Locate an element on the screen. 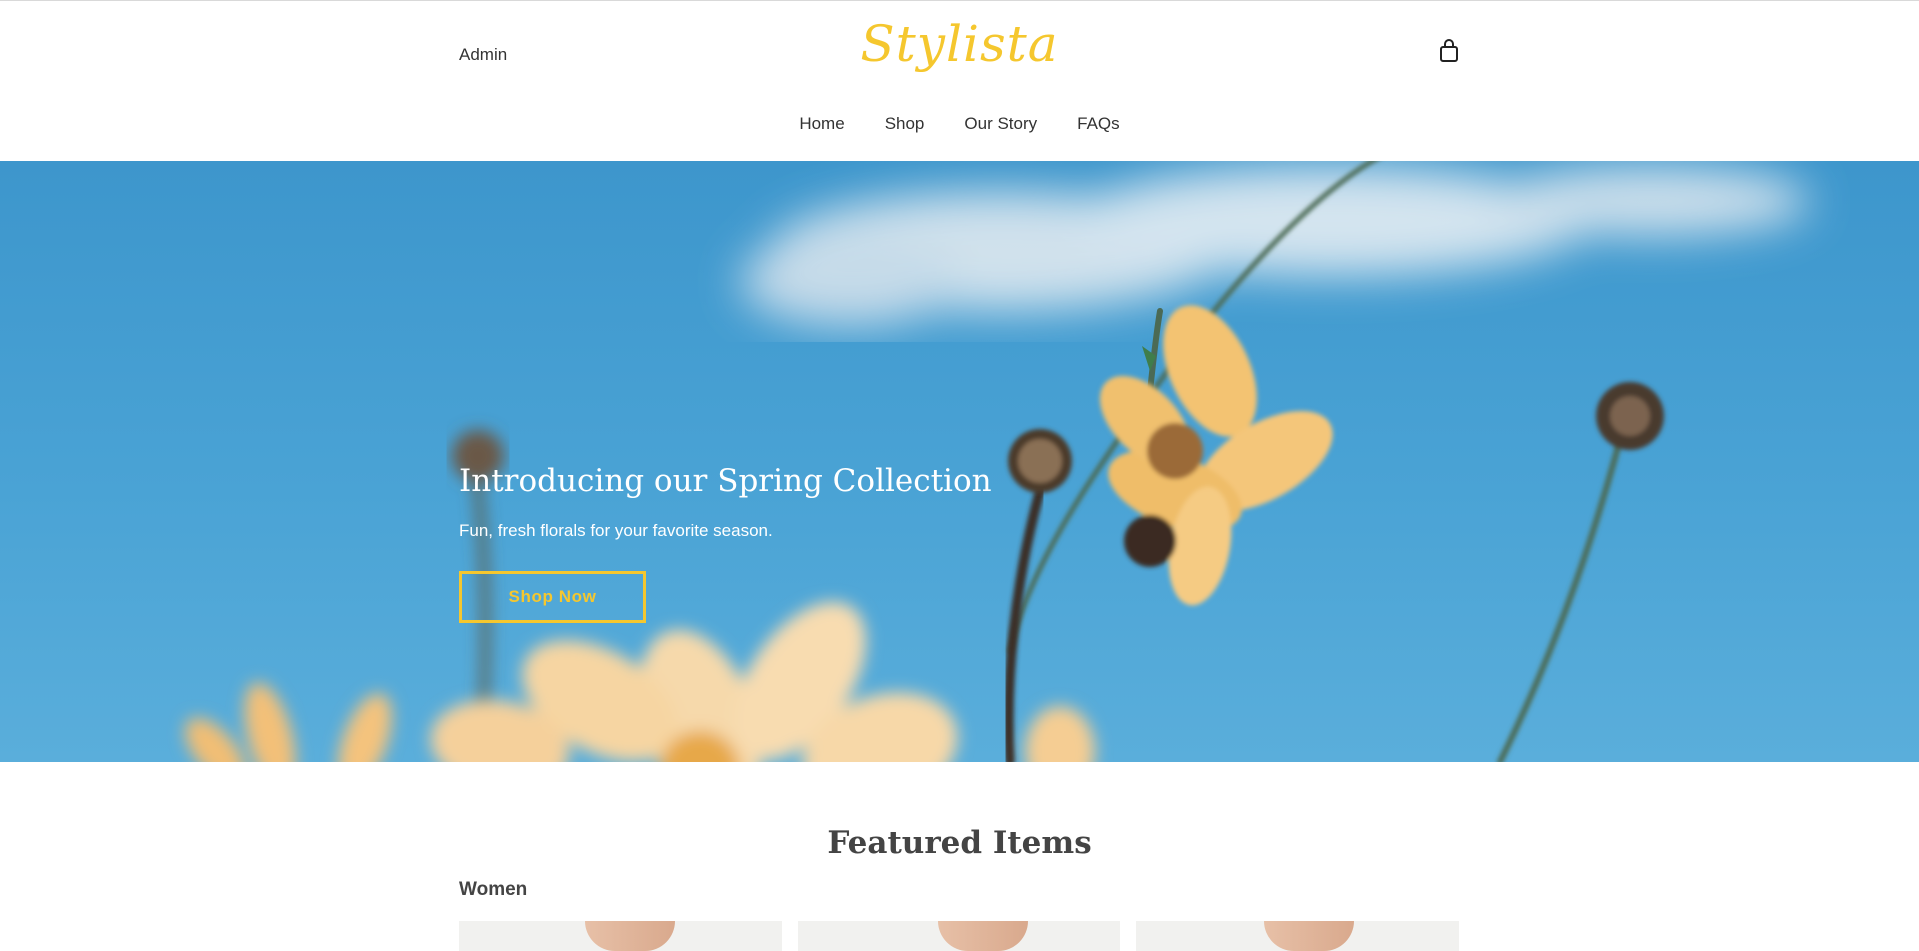 This screenshot has height=951, width=1919. logo: Stylista is located at coordinates (959, 44).